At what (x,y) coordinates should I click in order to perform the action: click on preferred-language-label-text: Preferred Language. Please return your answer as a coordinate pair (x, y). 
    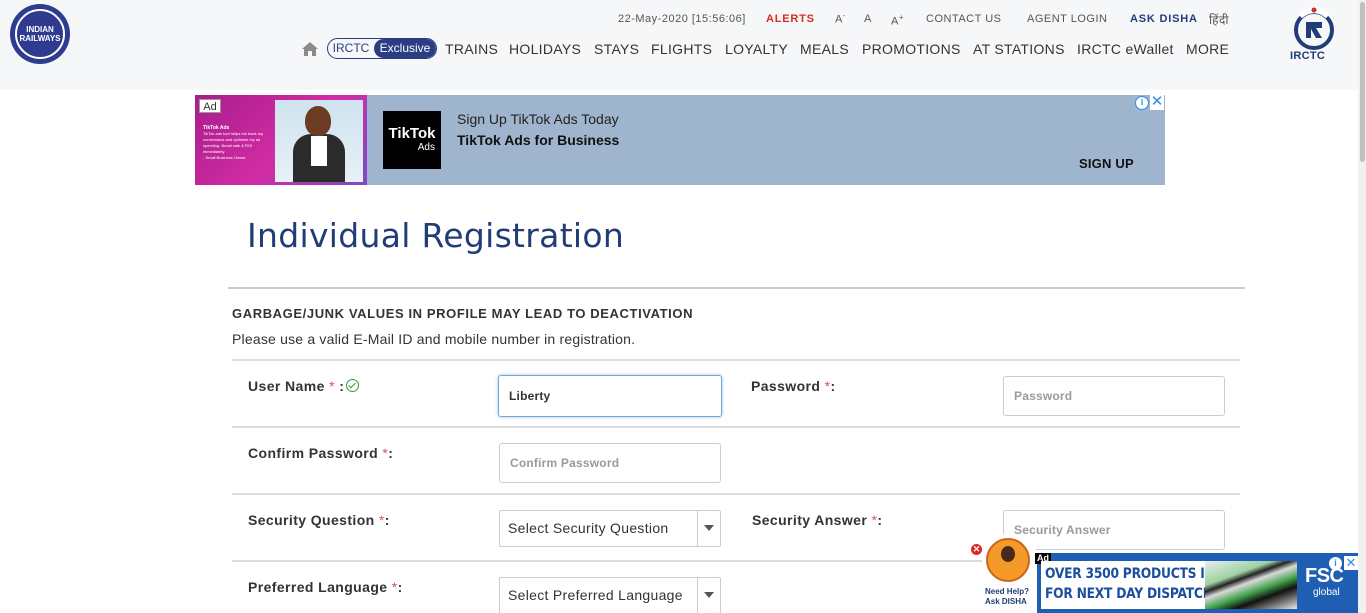
    Looking at the image, I should click on (318, 587).